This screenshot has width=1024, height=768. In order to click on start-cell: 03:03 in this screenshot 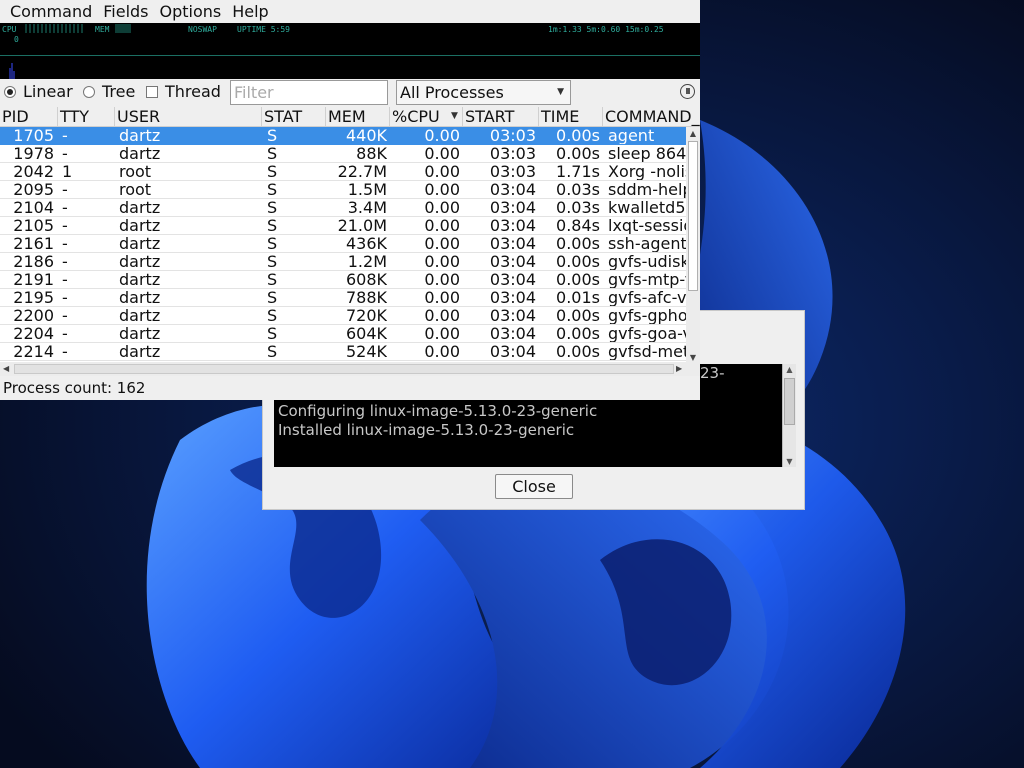, I will do `click(512, 153)`.